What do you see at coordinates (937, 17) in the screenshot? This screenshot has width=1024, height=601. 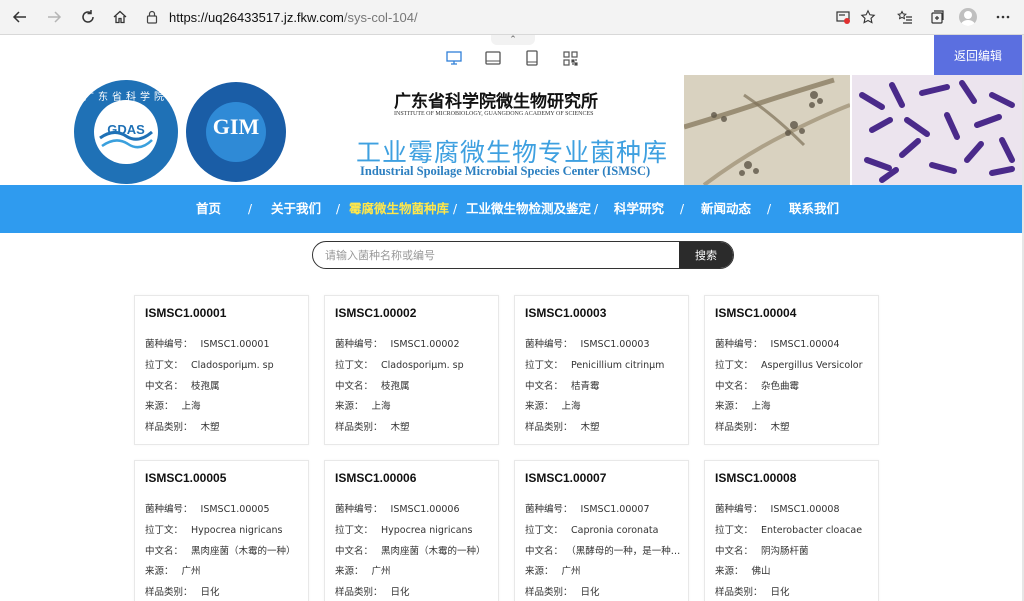 I see `collections-icon` at bounding box center [937, 17].